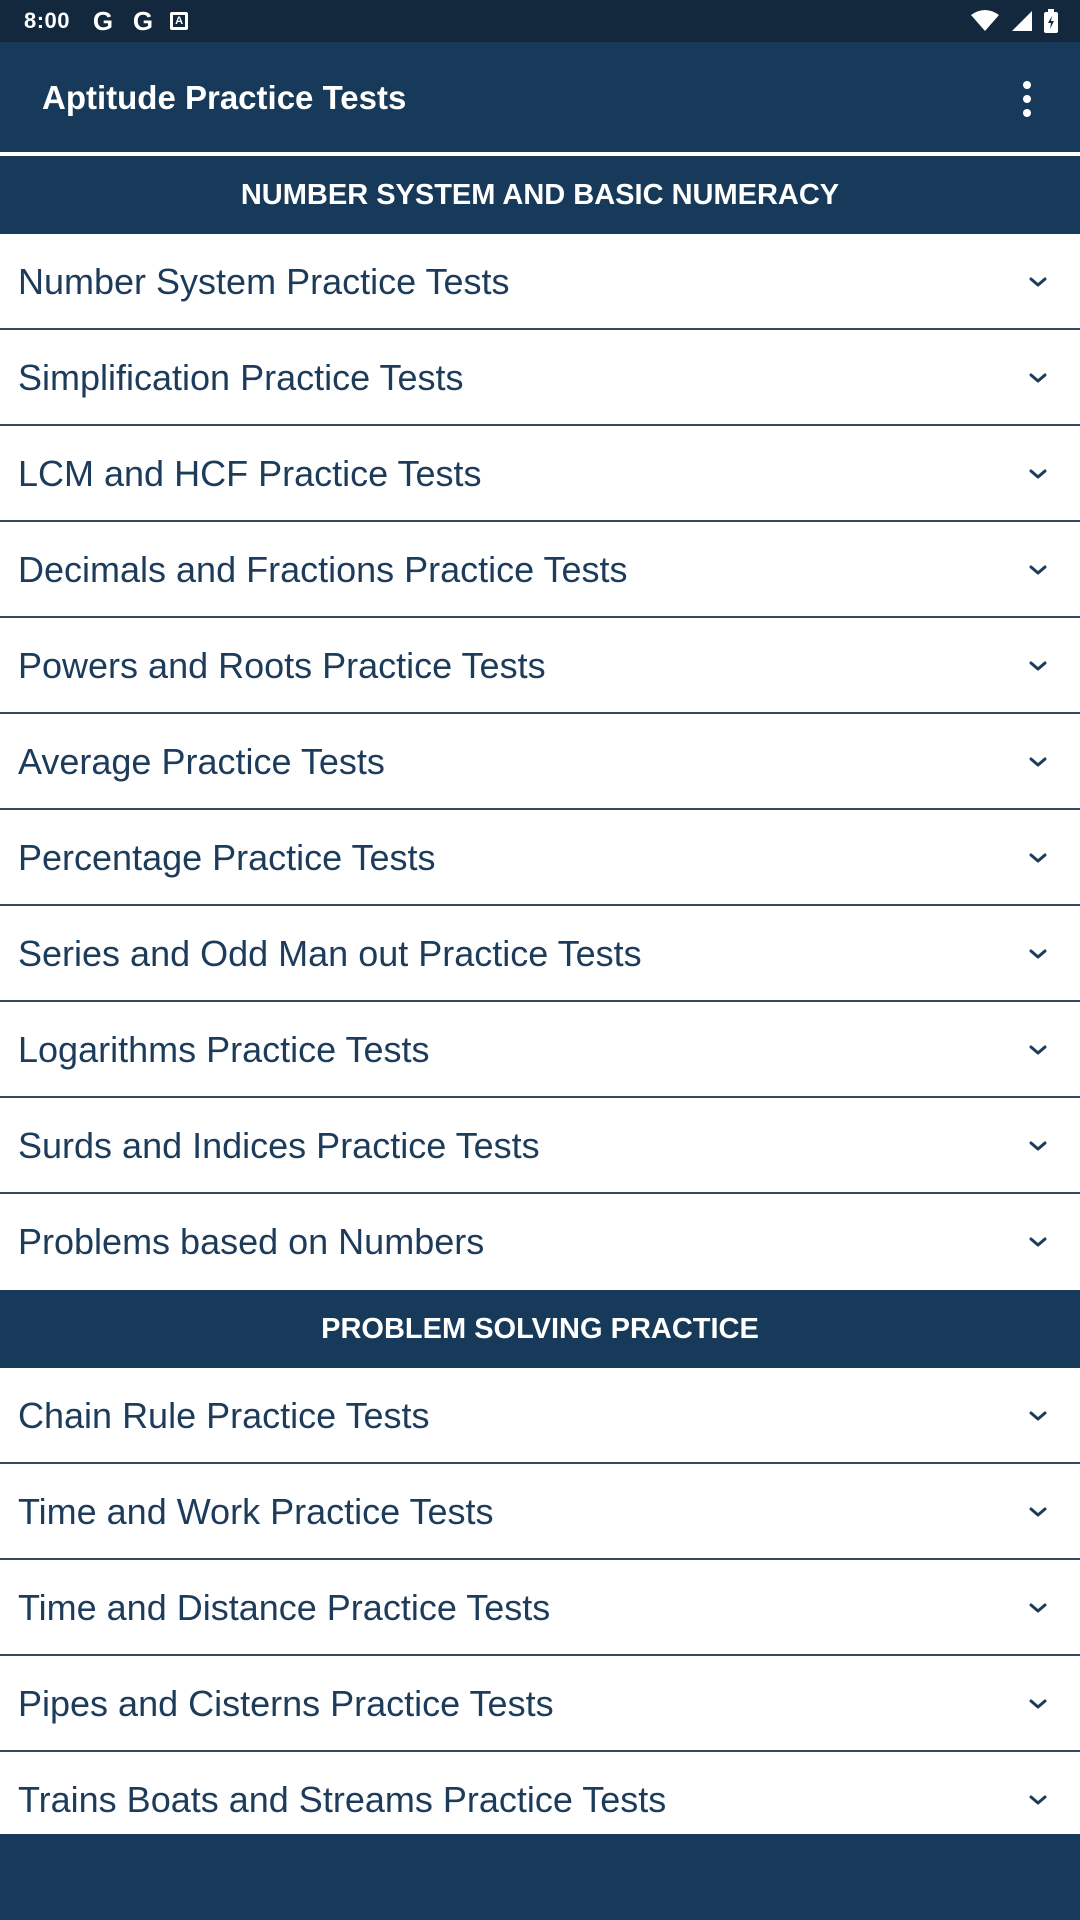 The height and width of the screenshot is (1920, 1080). I want to click on list-item: Surds and Indices Practice Tests, so click(540, 1146).